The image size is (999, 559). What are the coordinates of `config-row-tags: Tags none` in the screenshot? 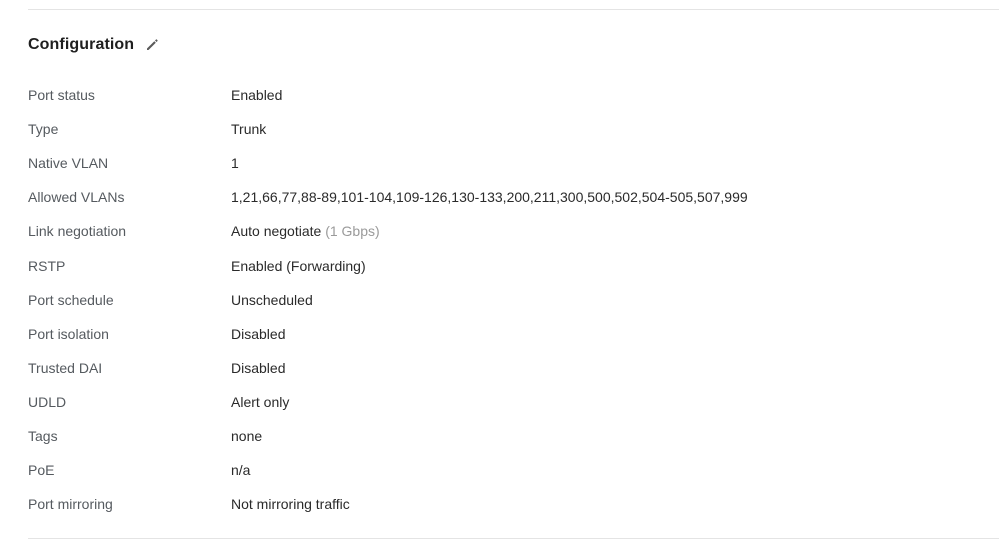 It's located at (513, 436).